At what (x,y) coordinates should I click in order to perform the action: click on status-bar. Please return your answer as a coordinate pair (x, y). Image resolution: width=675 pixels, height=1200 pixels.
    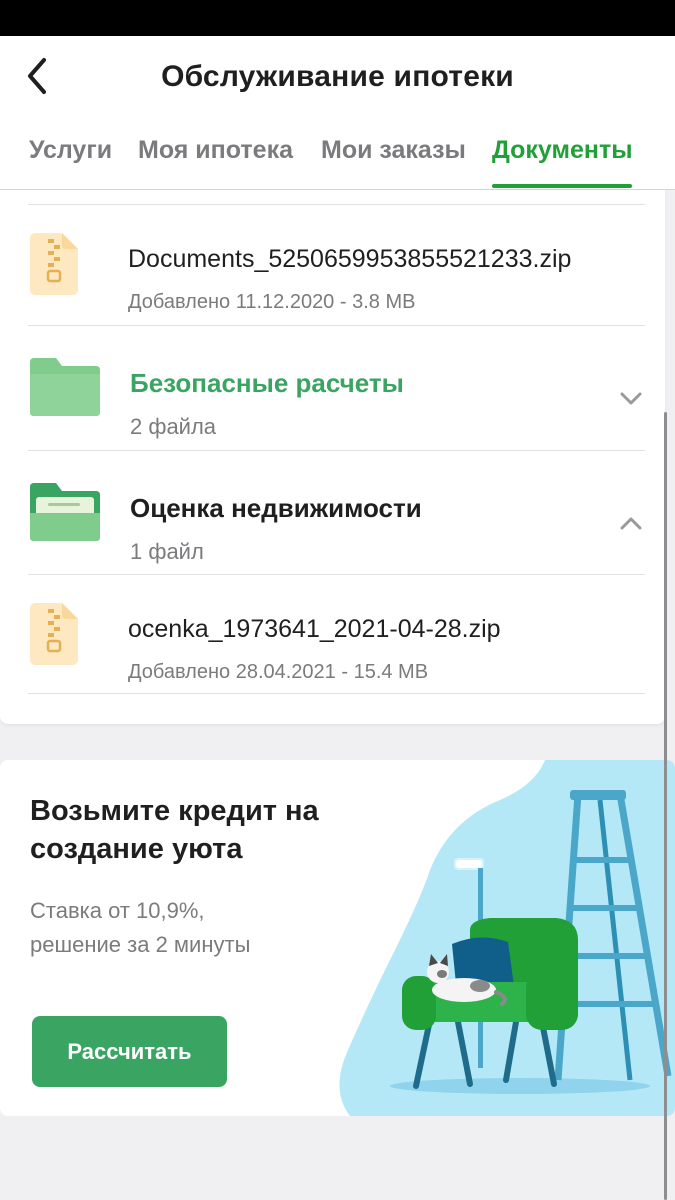
    Looking at the image, I should click on (337, 18).